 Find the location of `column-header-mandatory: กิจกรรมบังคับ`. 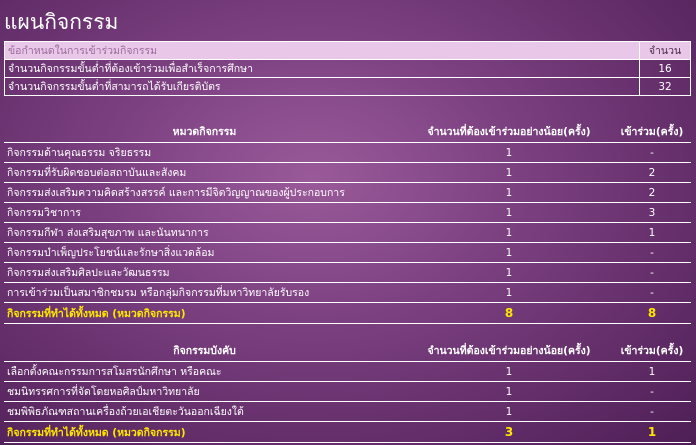

column-header-mandatory: กิจกรรมบังคับ is located at coordinates (204, 350).